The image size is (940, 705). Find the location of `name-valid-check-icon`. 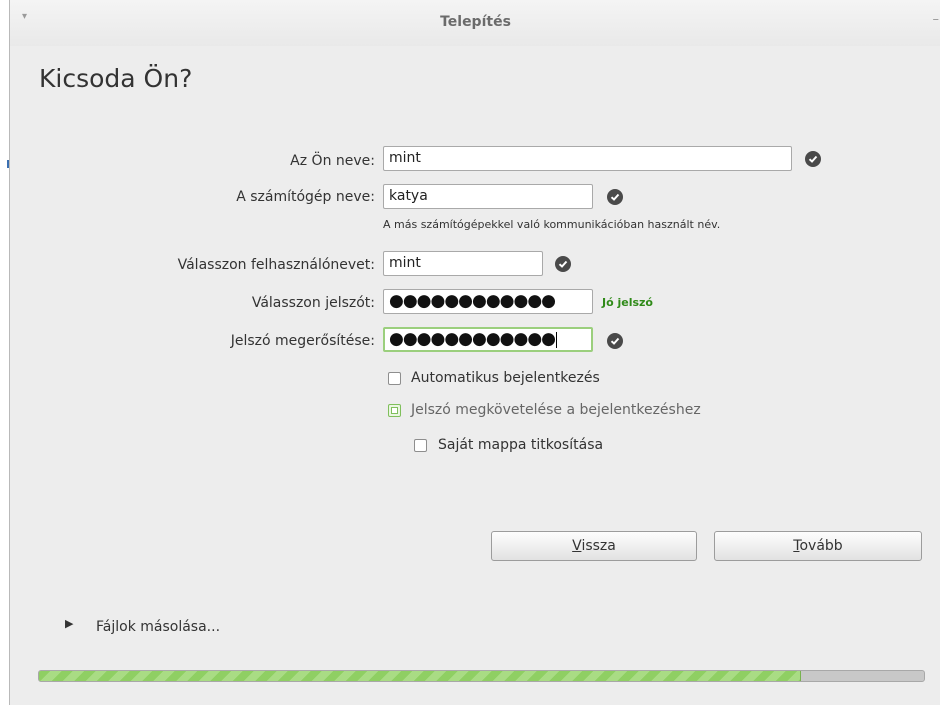

name-valid-check-icon is located at coordinates (813, 159).